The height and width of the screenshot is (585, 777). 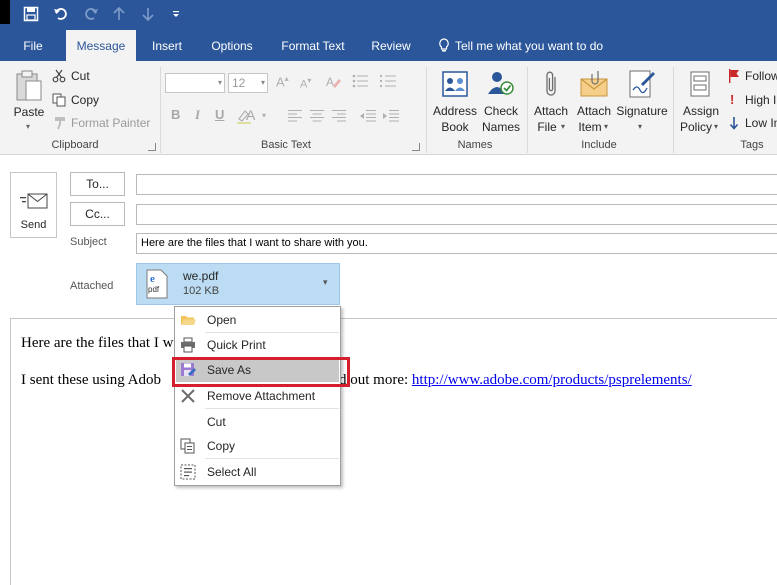 I want to click on attach-item-dropdown-icon: ▾, so click(x=606, y=126).